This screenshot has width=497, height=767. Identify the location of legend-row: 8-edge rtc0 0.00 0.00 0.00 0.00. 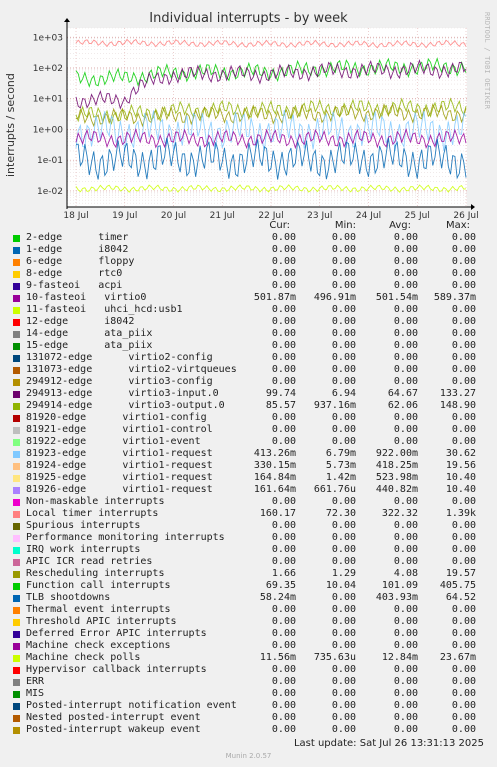
(248, 274).